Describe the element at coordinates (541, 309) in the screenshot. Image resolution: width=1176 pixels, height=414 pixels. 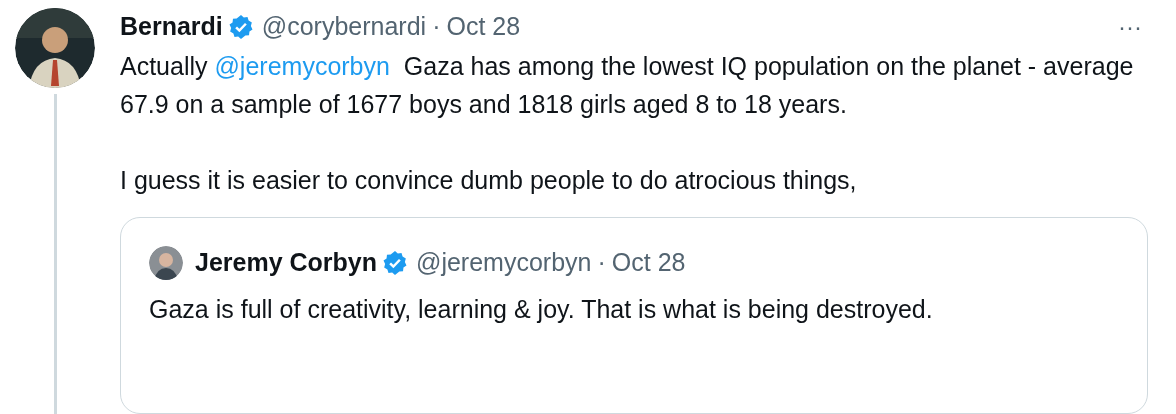
I see `quoted-tweet-text: Gaza is full of creativity, learning & joy. That is what is being destroyed.` at that location.